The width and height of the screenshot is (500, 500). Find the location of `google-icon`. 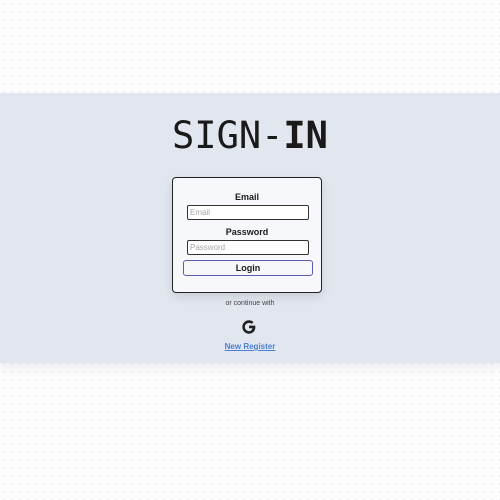

google-icon is located at coordinates (249, 327).